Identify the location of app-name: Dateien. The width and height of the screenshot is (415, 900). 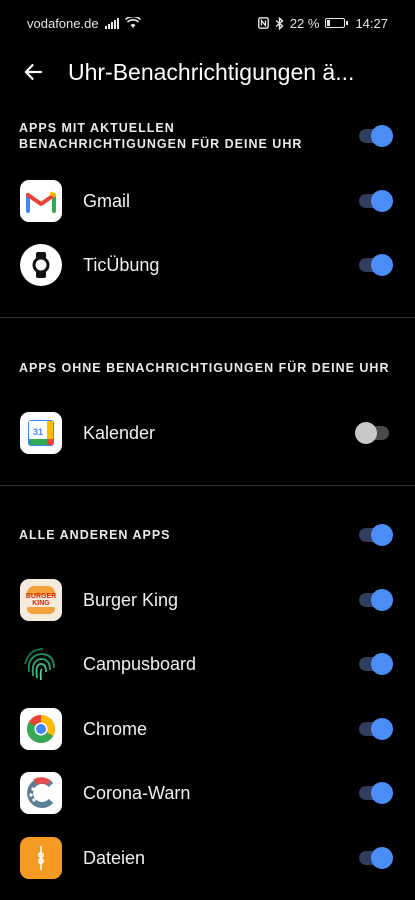
(114, 857).